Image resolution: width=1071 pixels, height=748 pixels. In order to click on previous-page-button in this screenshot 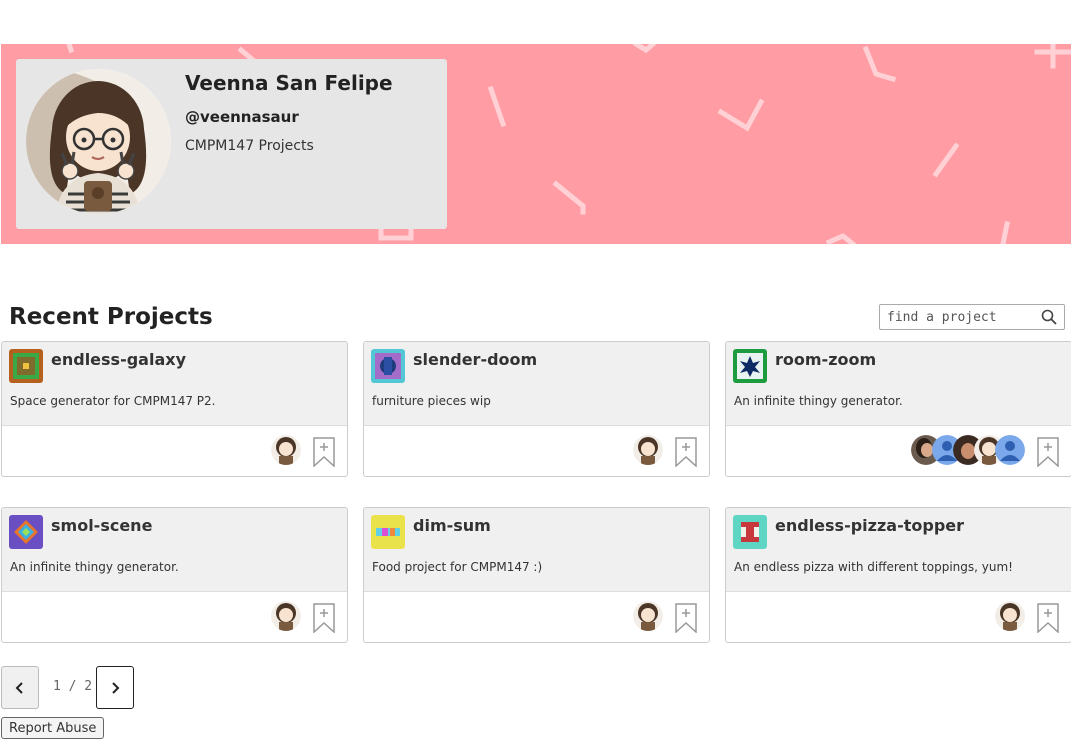, I will do `click(20, 687)`.